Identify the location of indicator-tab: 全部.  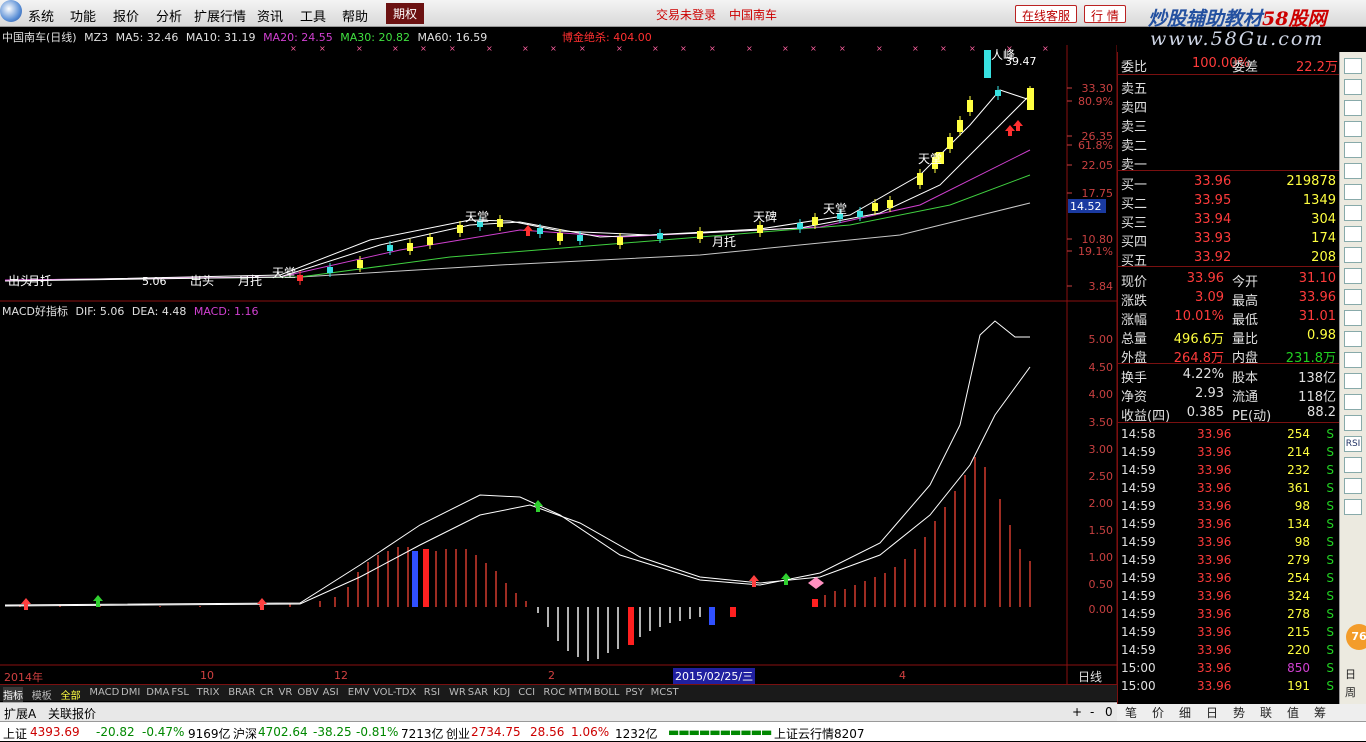
(71, 694).